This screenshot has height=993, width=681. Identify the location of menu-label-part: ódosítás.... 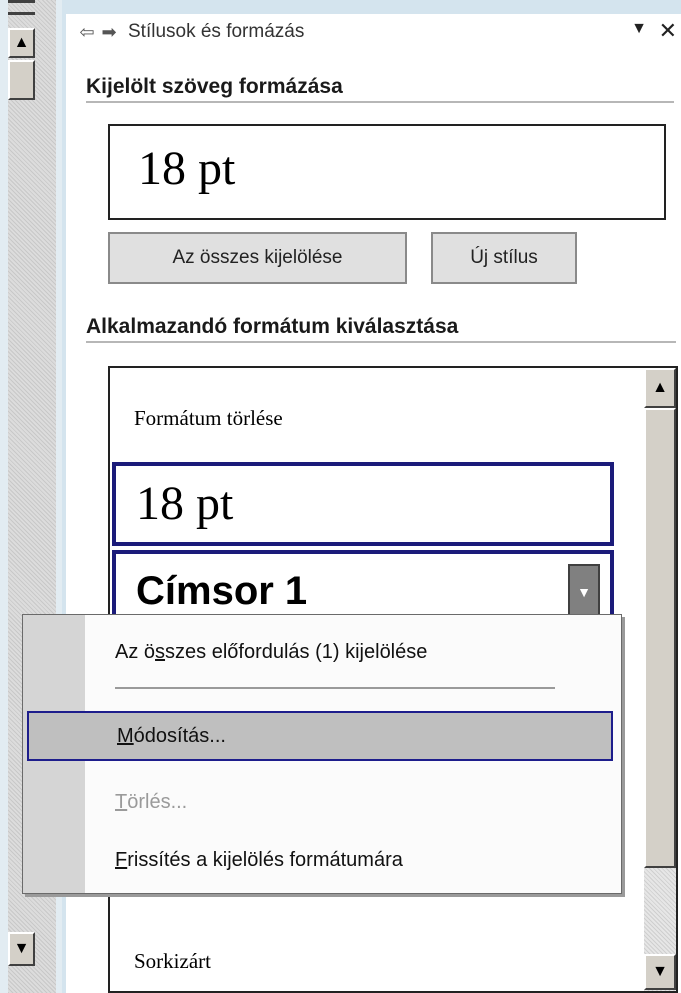
(179, 735).